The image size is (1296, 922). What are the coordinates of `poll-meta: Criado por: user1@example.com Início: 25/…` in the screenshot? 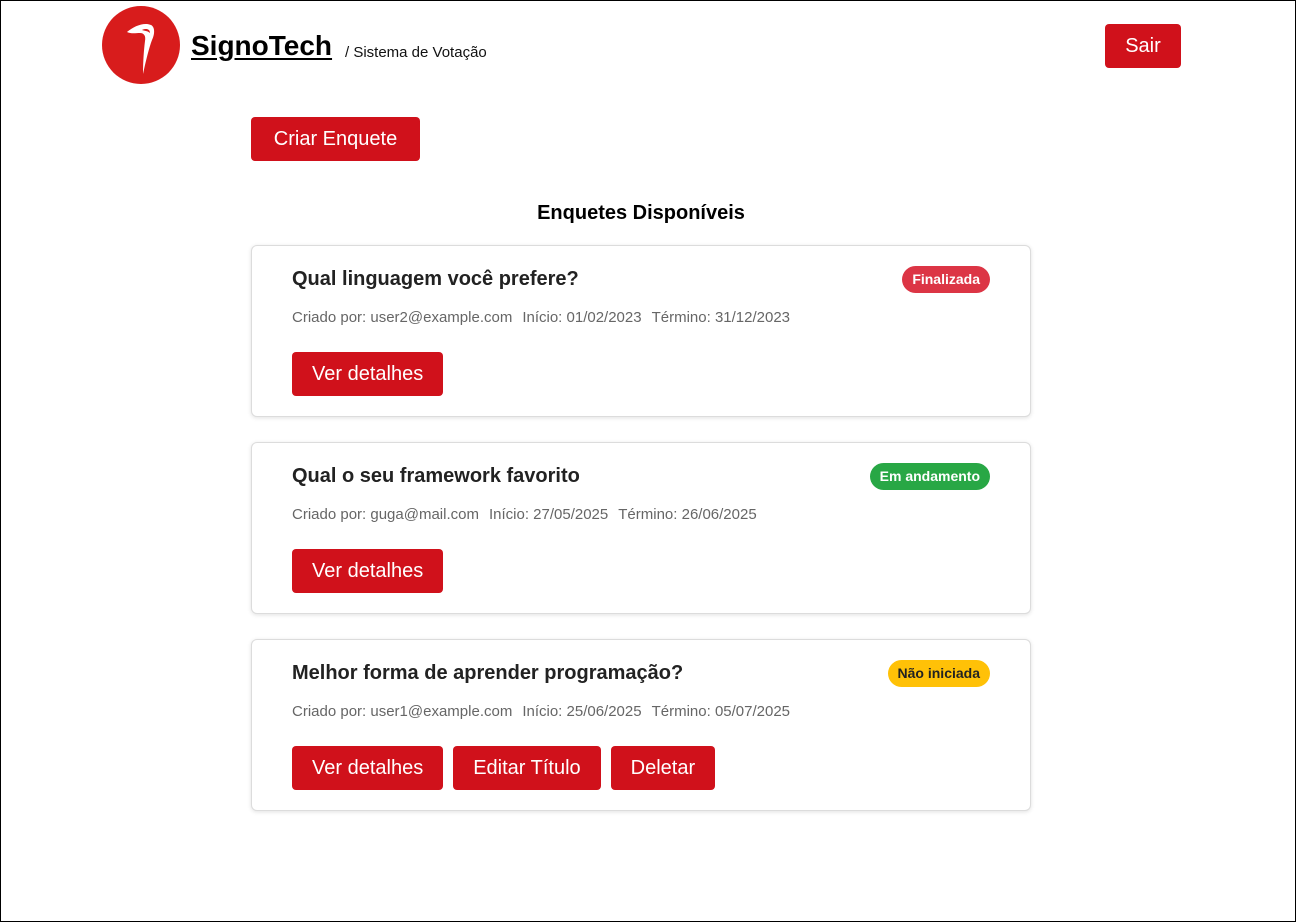 It's located at (546, 711).